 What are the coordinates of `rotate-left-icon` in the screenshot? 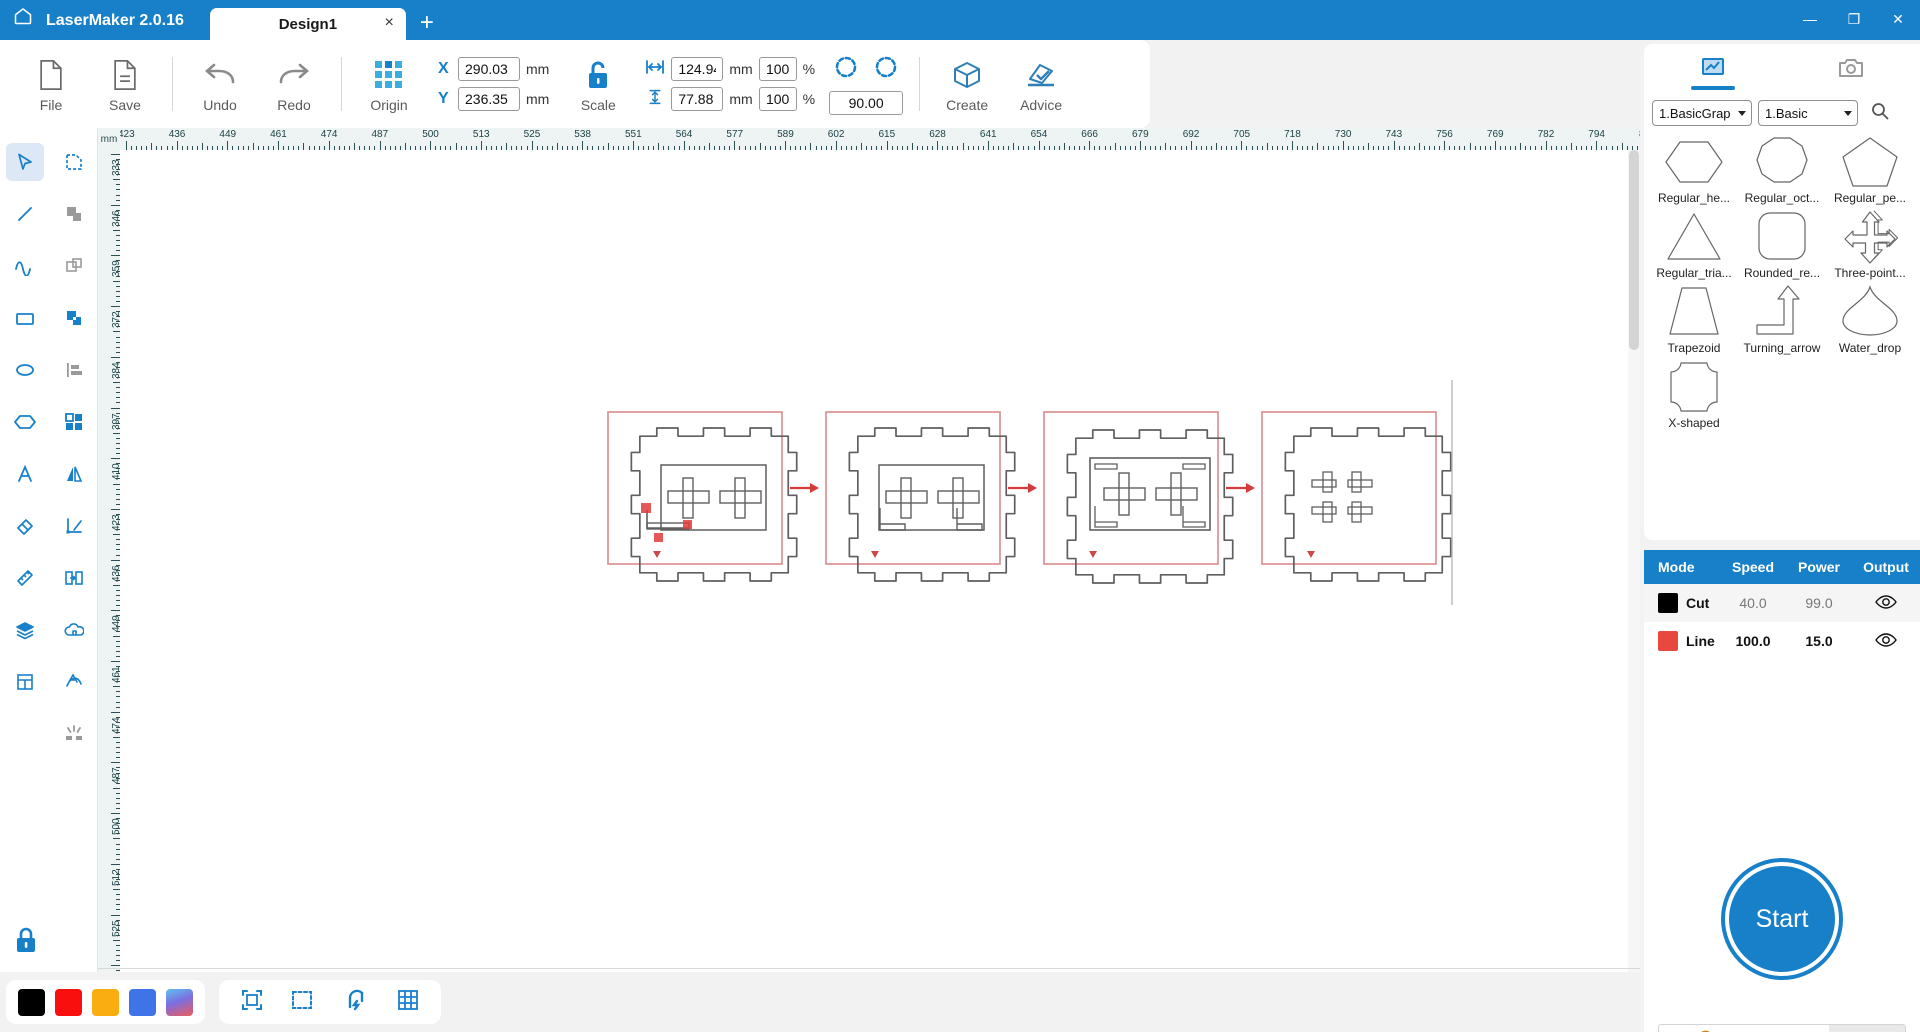 It's located at (846, 69).